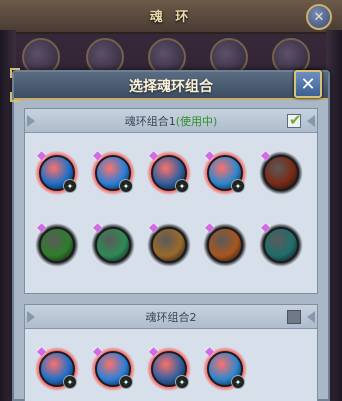  I want to click on golden-dragon-ring-icon: ◆, so click(169, 243).